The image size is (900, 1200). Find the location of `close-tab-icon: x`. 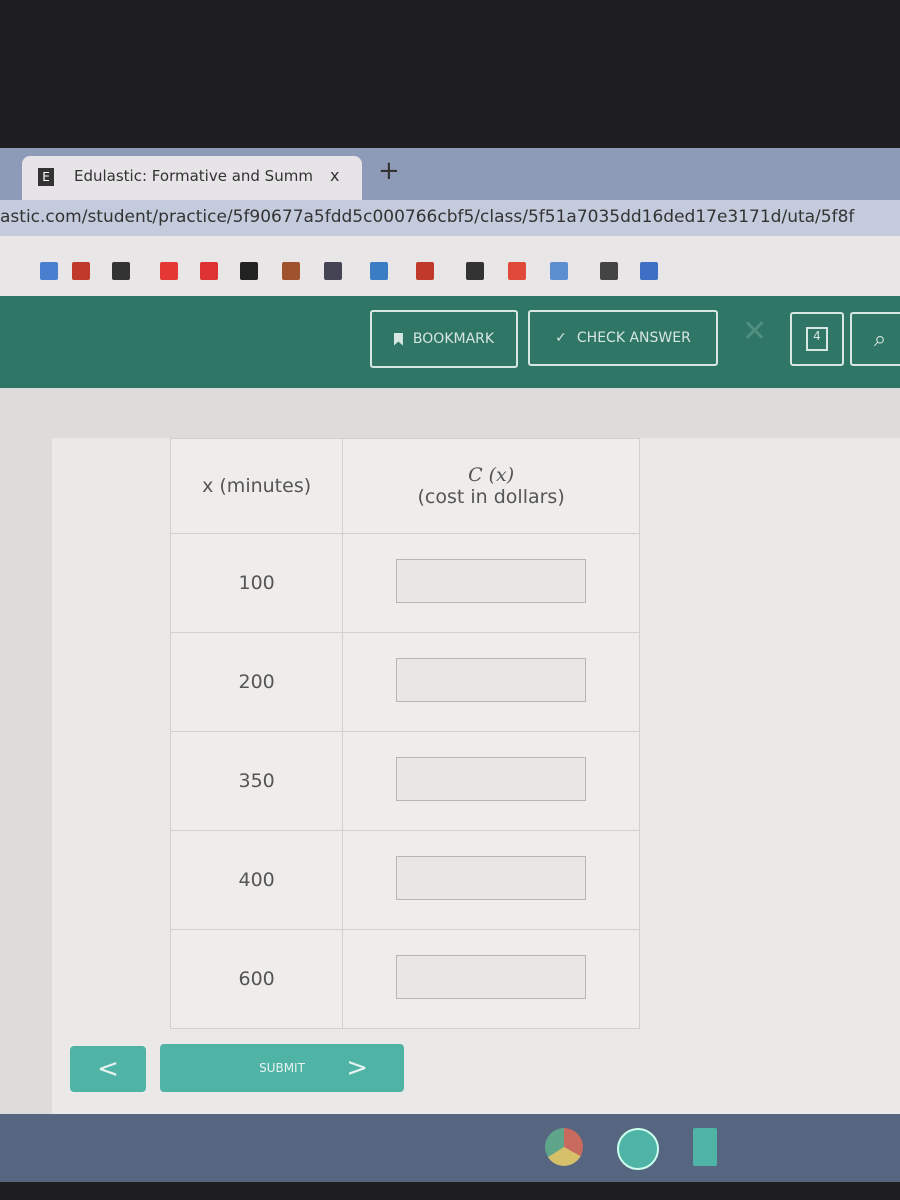

close-tab-icon: x is located at coordinates (334, 175).